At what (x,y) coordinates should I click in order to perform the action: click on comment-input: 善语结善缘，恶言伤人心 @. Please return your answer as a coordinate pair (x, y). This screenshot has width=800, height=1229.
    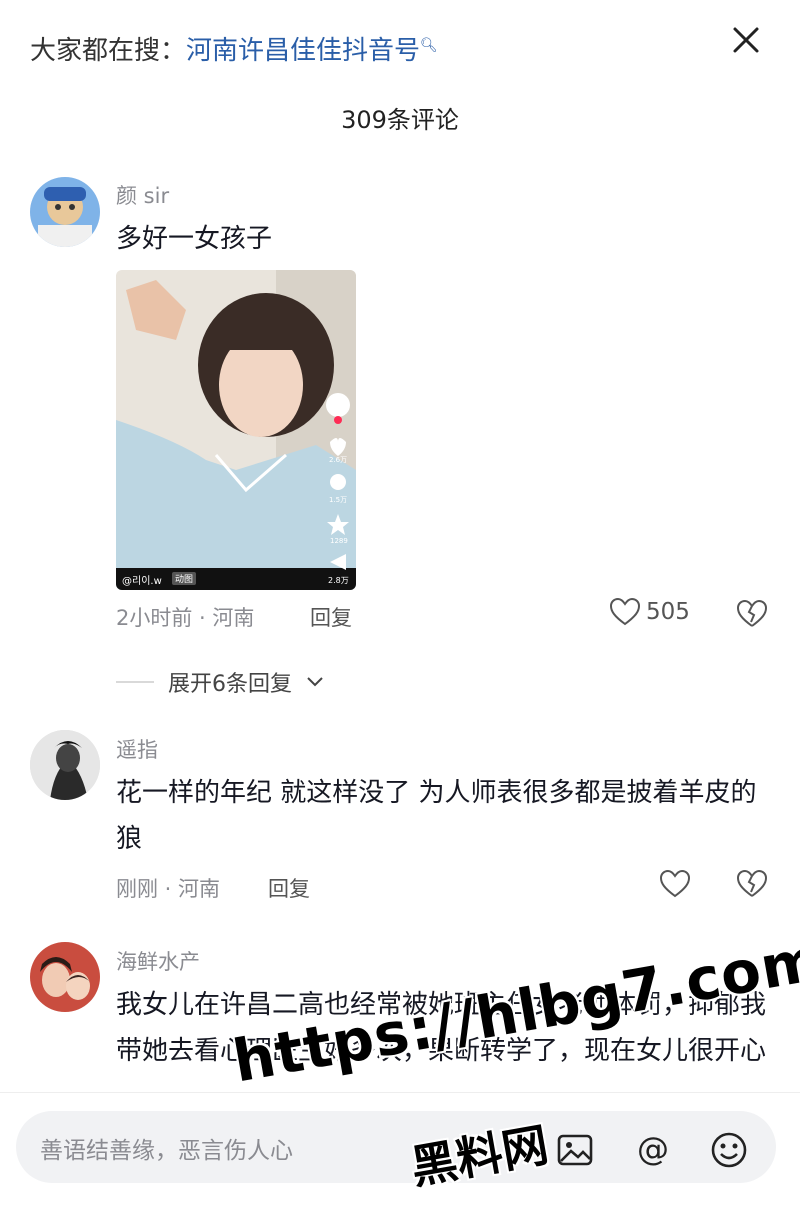
    Looking at the image, I should click on (396, 1147).